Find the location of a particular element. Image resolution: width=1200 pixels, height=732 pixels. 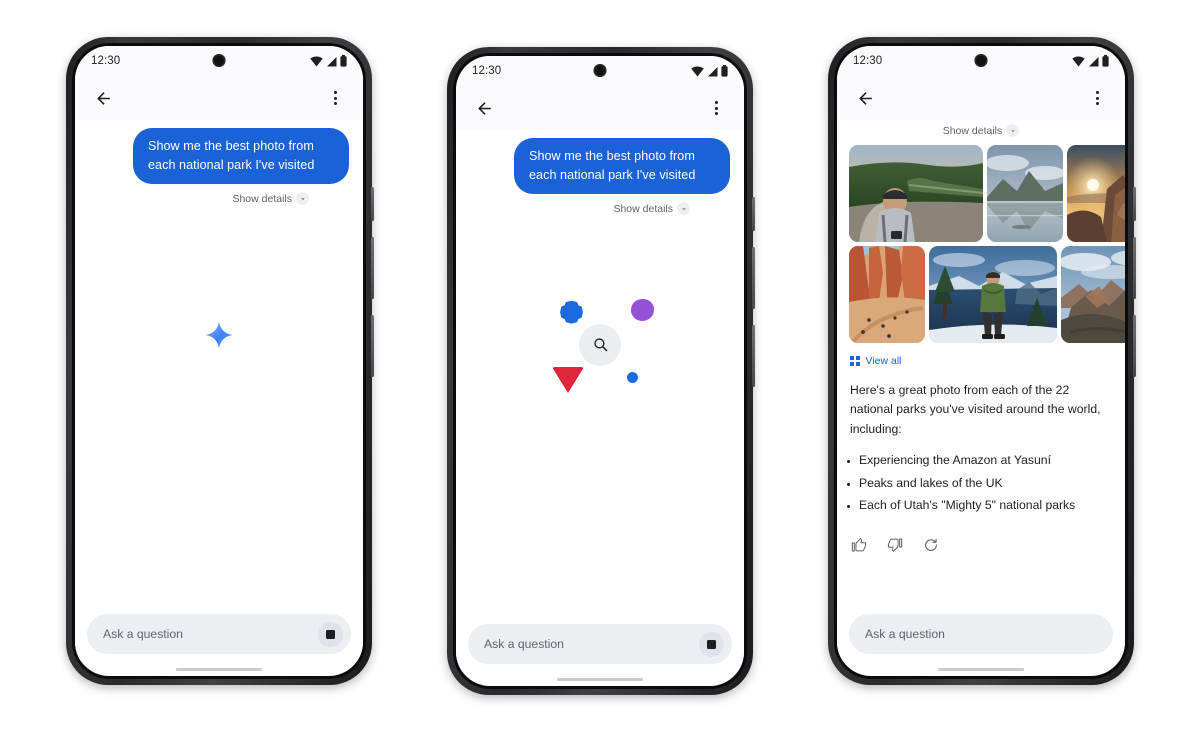

photo-selfie-on-forest-overlook is located at coordinates (916, 193).